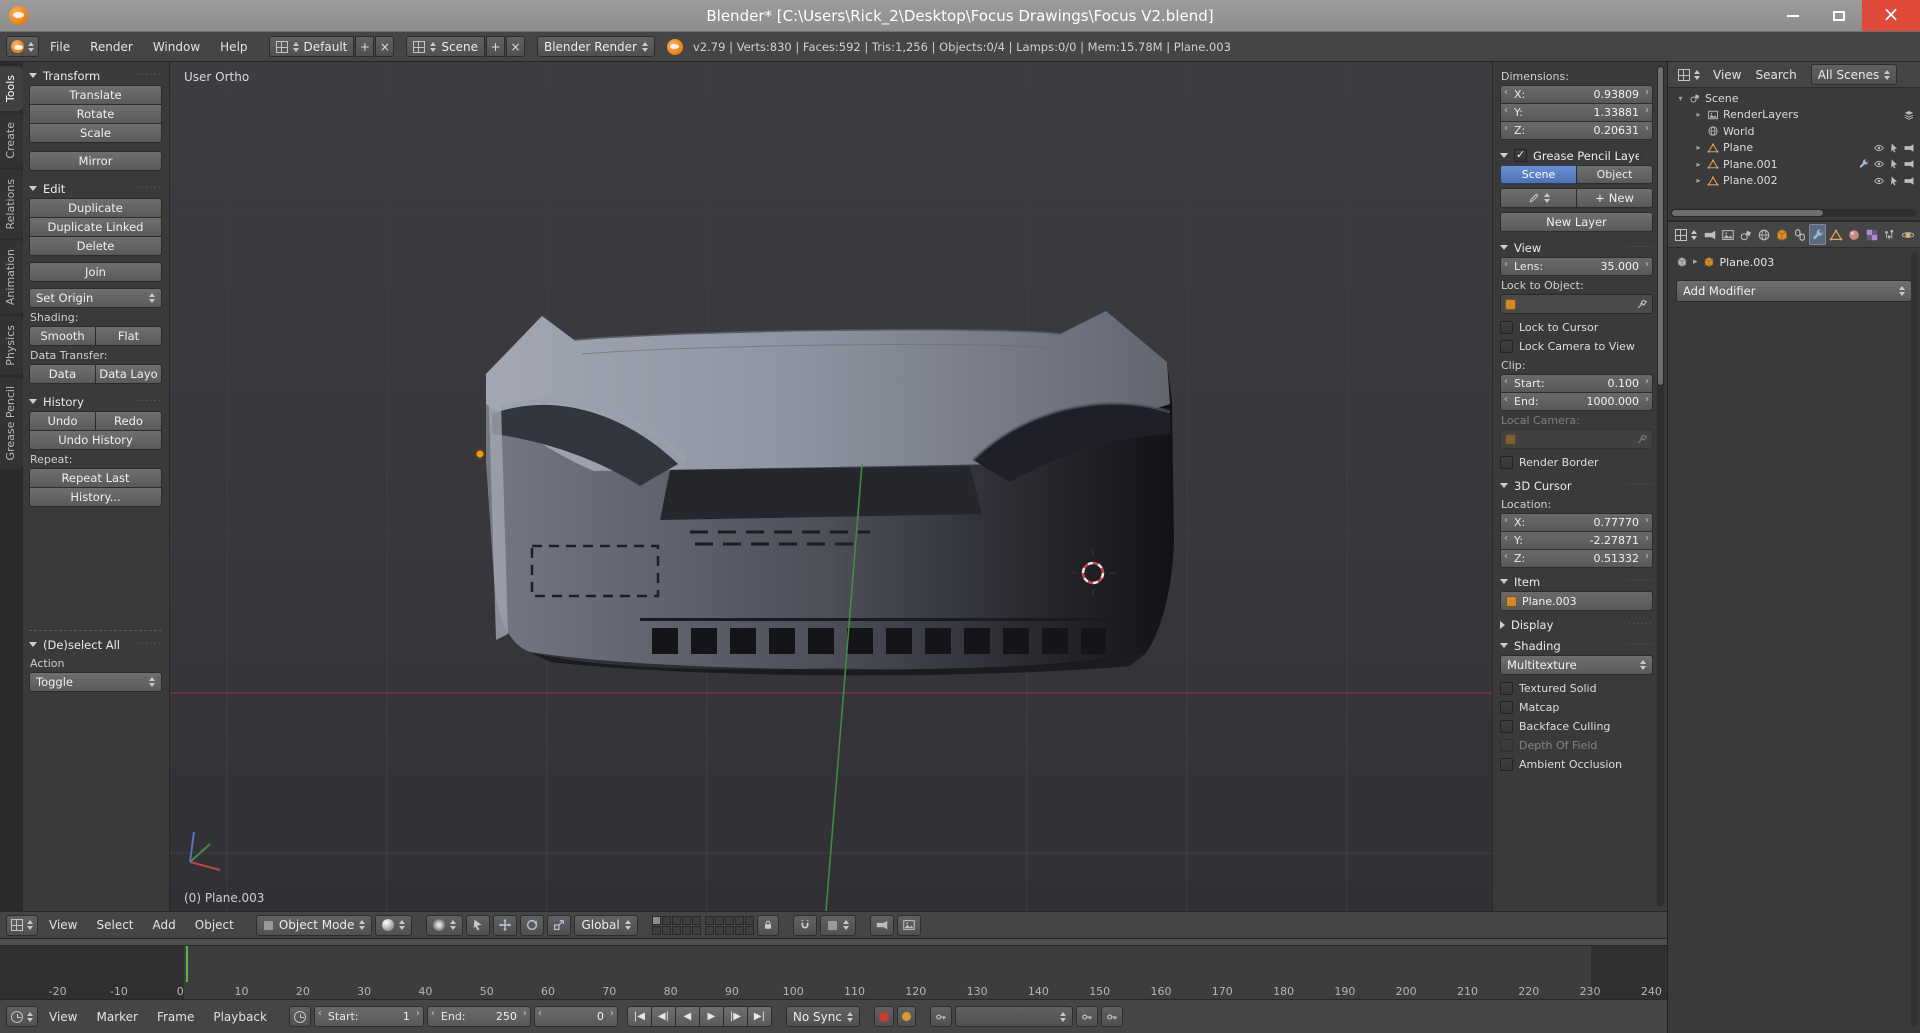 This screenshot has width=1920, height=1033. What do you see at coordinates (1576, 222) in the screenshot?
I see `gp-new-layer-button: New Layer` at bounding box center [1576, 222].